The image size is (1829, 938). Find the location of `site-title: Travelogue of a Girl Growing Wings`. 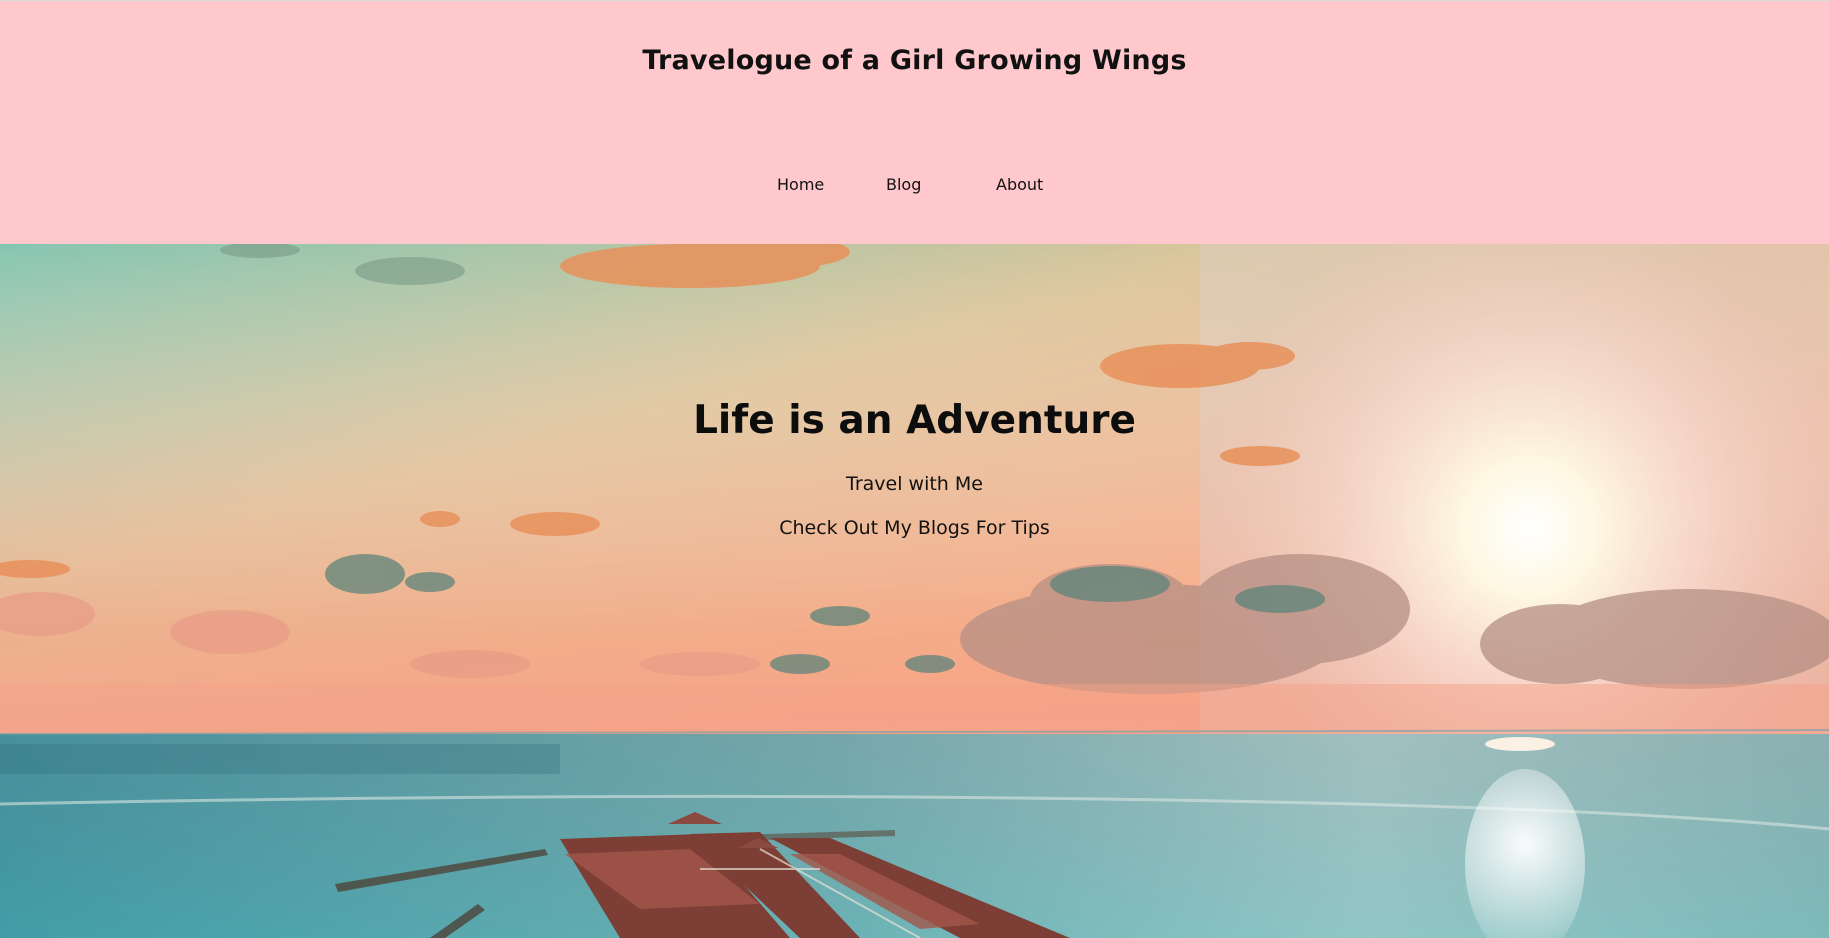

site-title: Travelogue of a Girl Growing Wings is located at coordinates (914, 60).